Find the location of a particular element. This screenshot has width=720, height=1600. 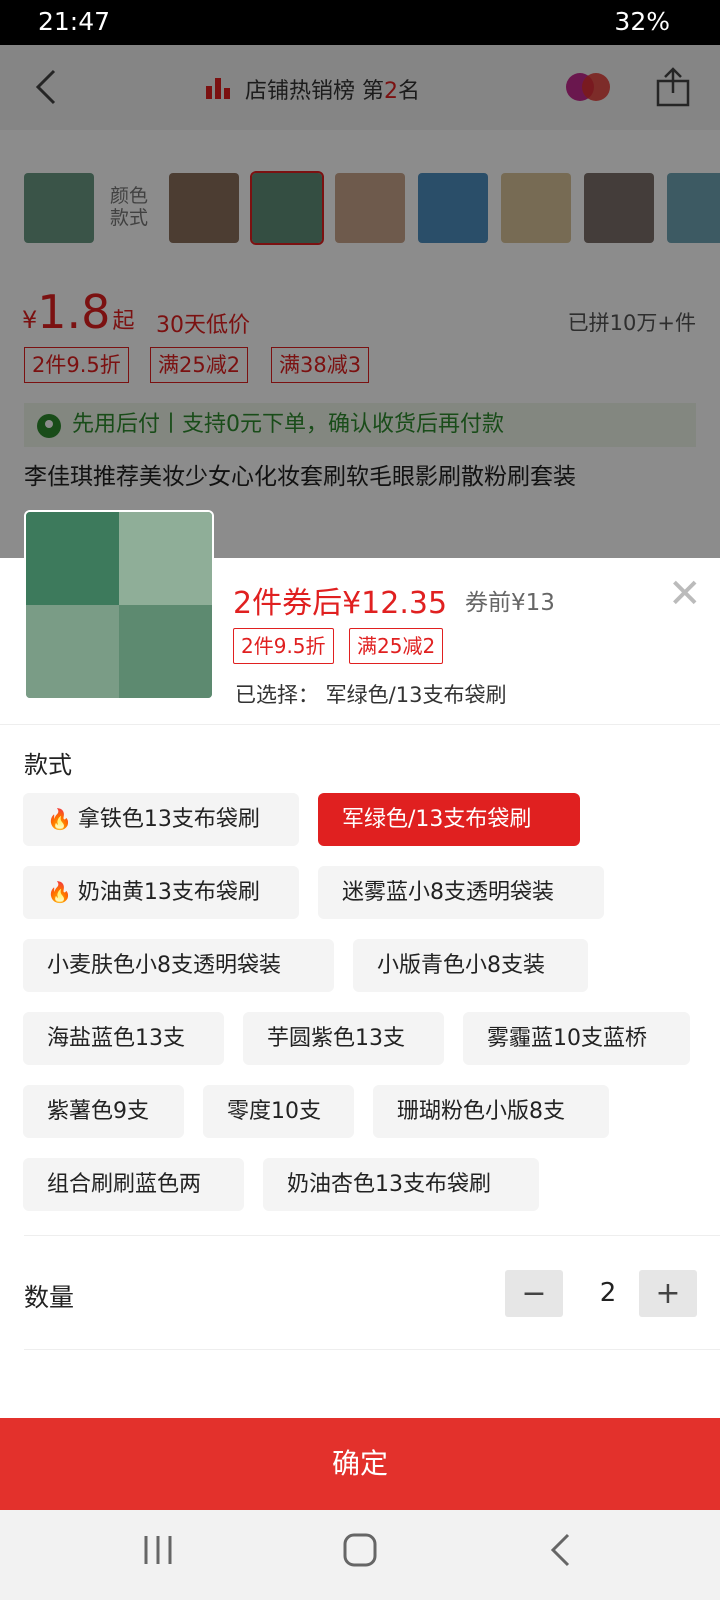

discount-tag: 满25减2 is located at coordinates (396, 646).